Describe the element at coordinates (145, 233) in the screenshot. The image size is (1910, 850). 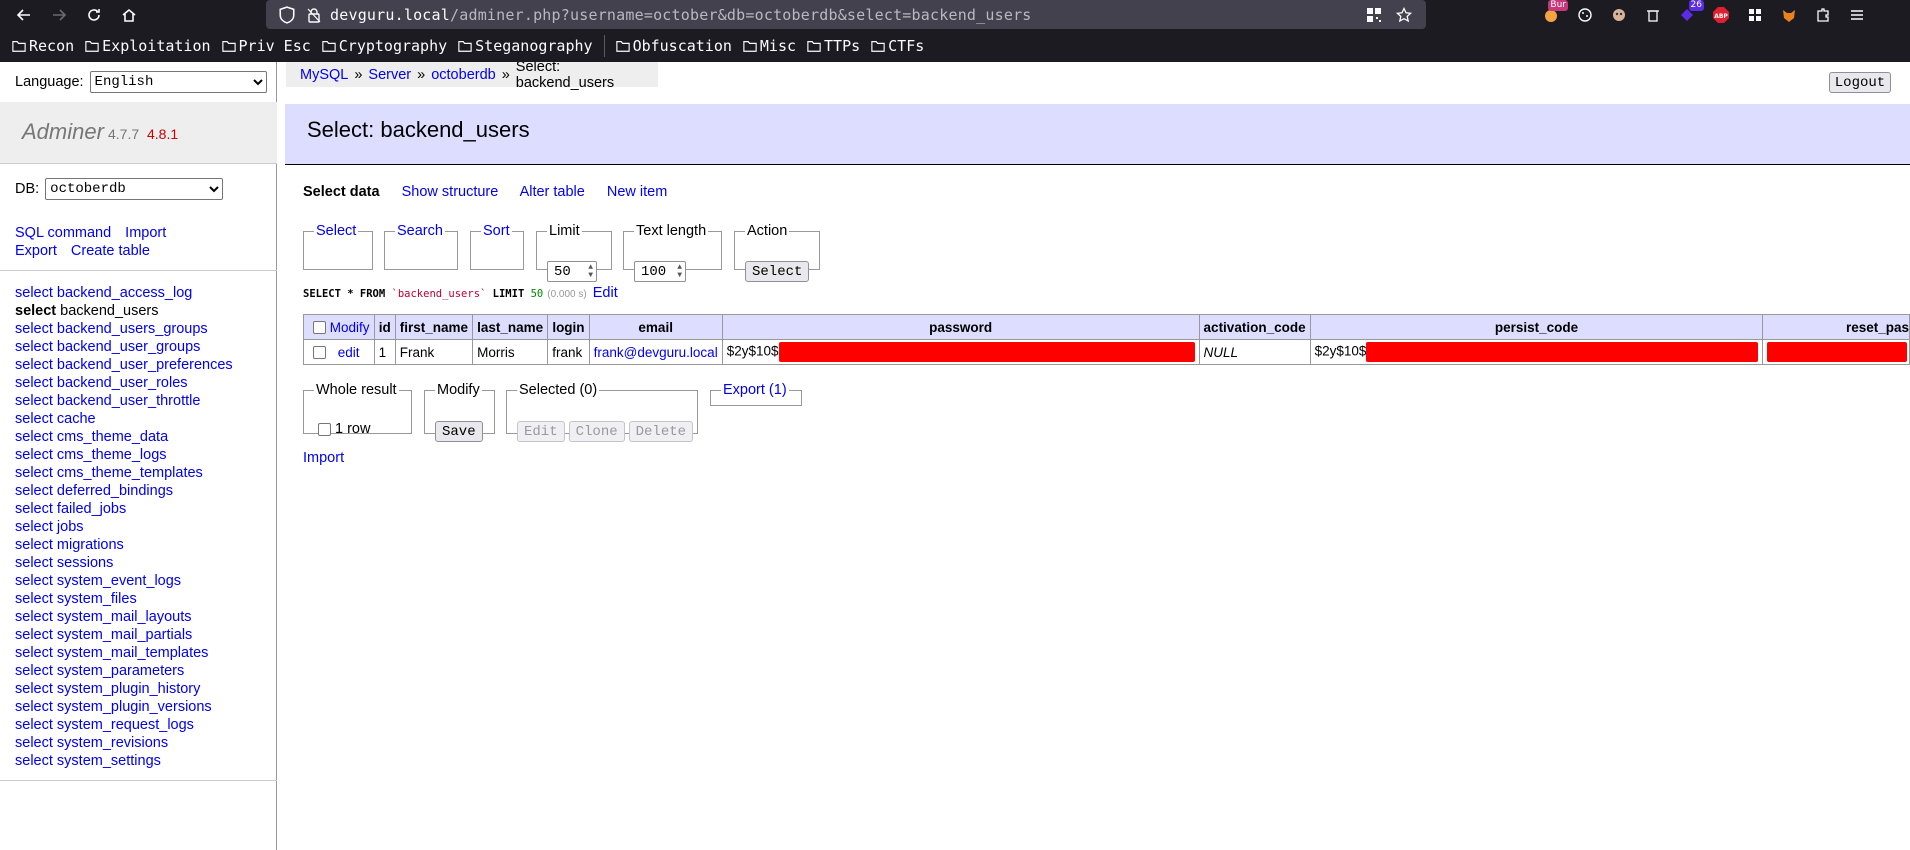
I see `import-link: Import` at that location.